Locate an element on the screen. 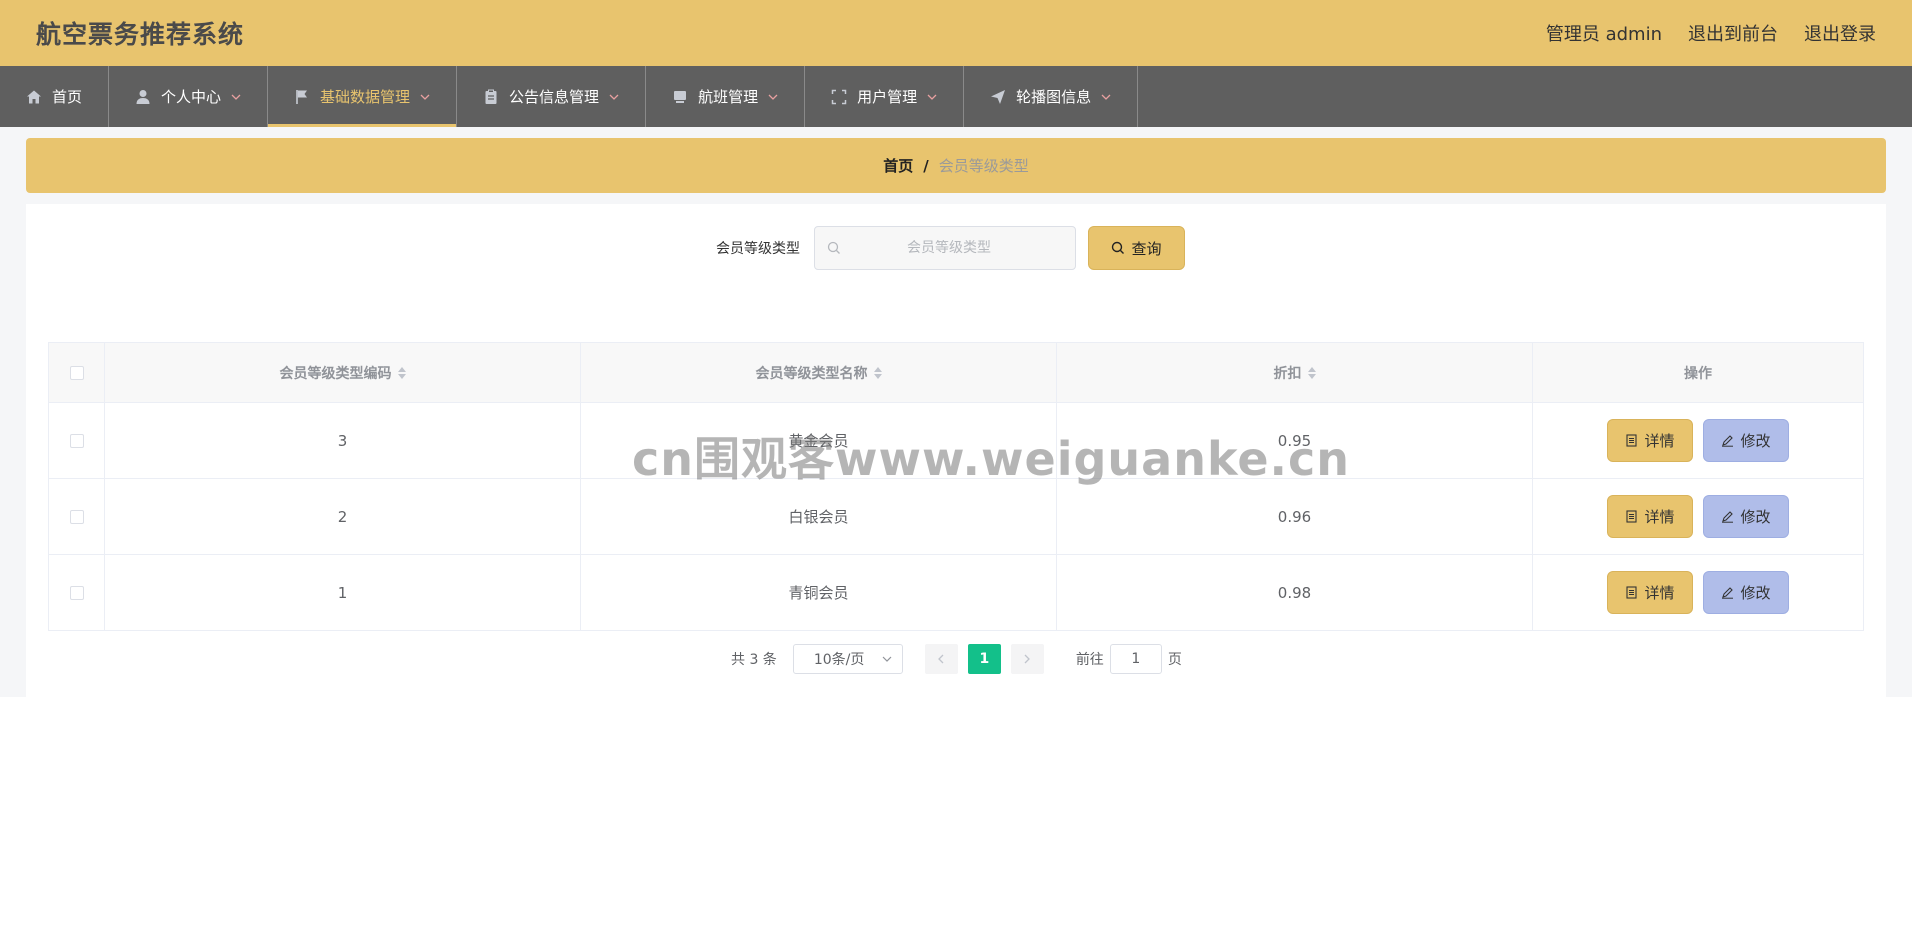 The height and width of the screenshot is (932, 1912). next-page-button is located at coordinates (1027, 659).